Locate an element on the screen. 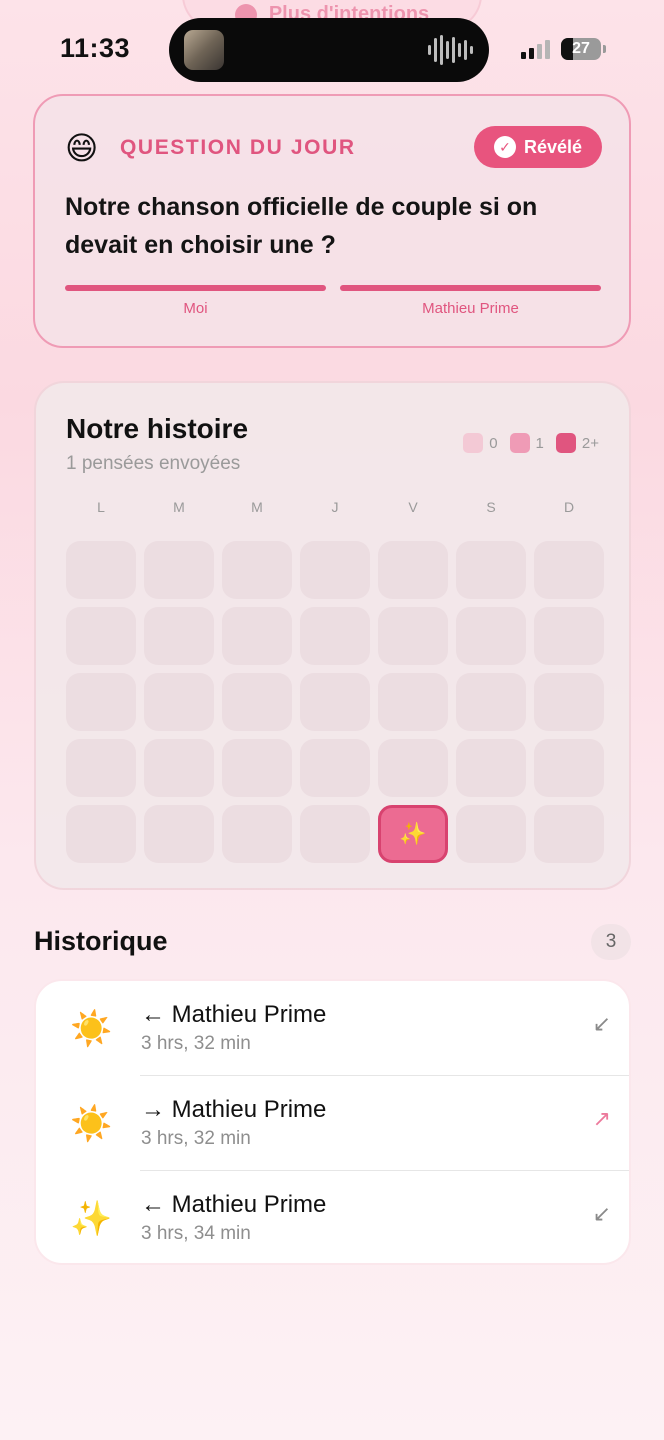 The image size is (664, 1440). our-story-title: Notre histoire is located at coordinates (157, 428).